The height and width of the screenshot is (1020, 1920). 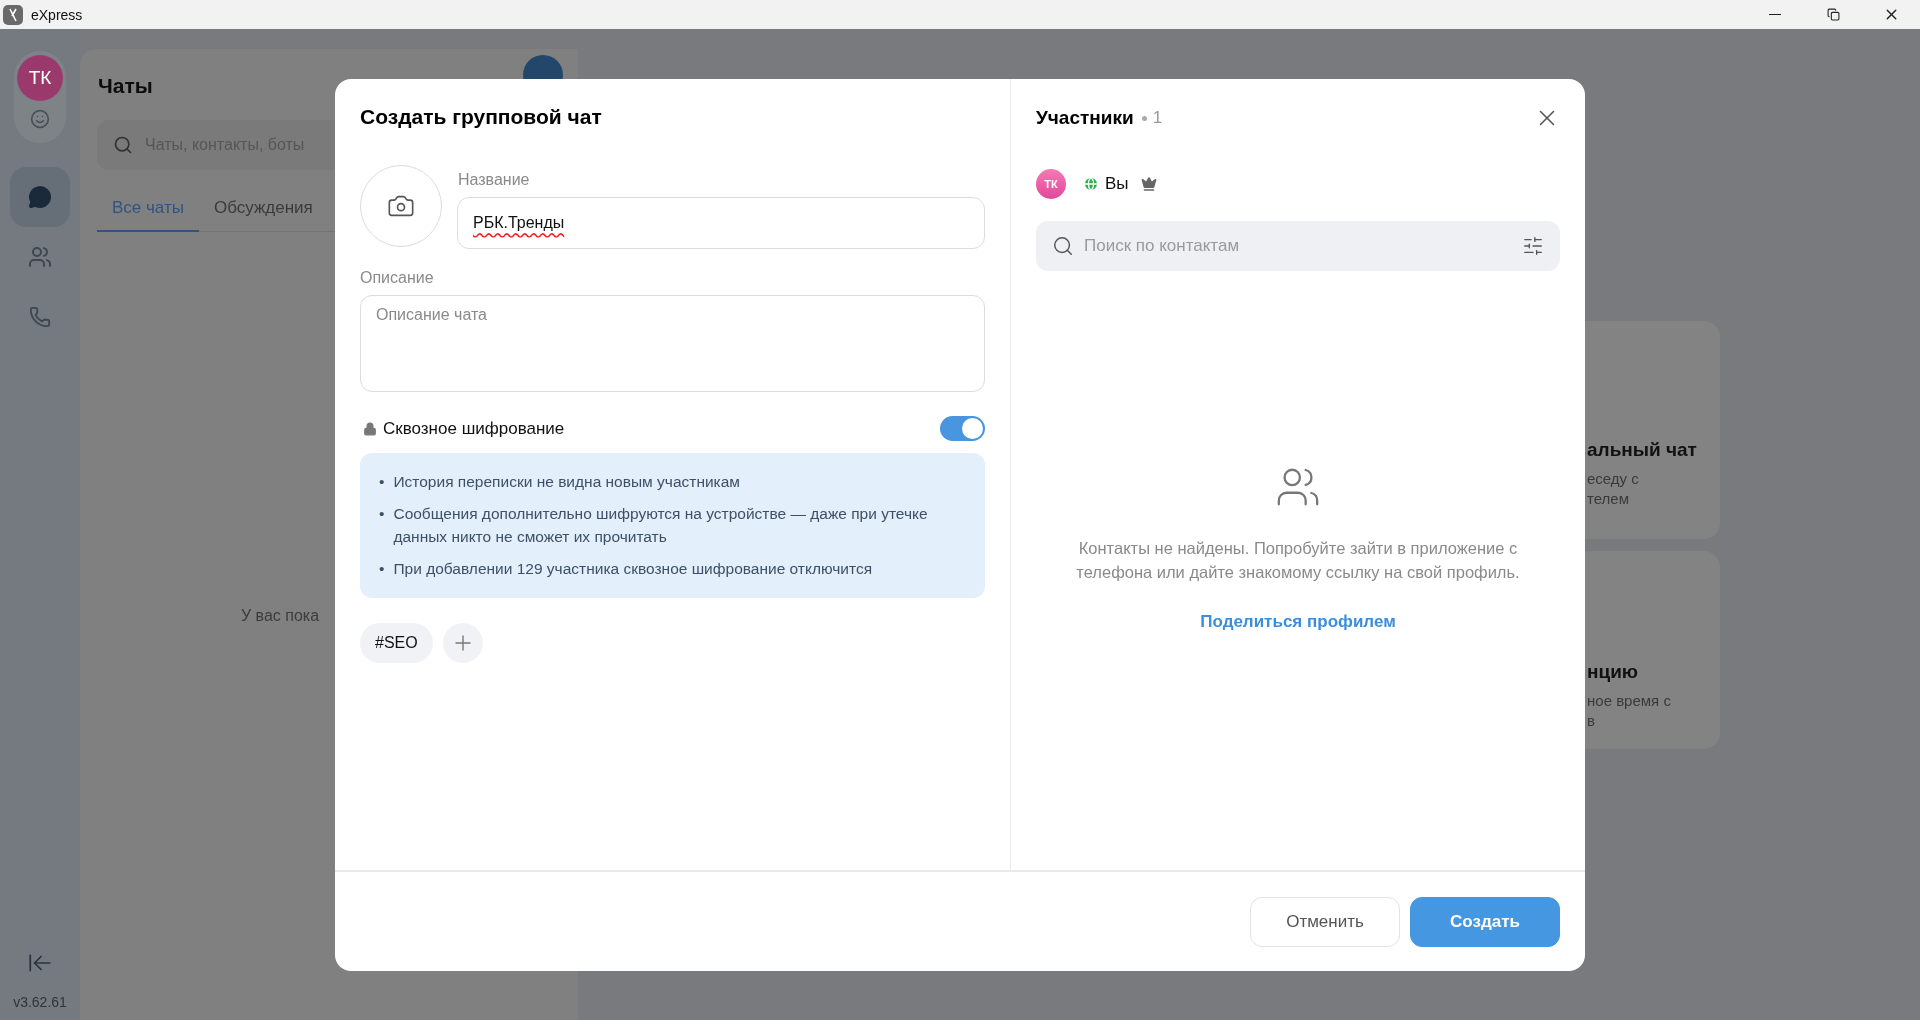 I want to click on filter-icon, so click(x=1533, y=246).